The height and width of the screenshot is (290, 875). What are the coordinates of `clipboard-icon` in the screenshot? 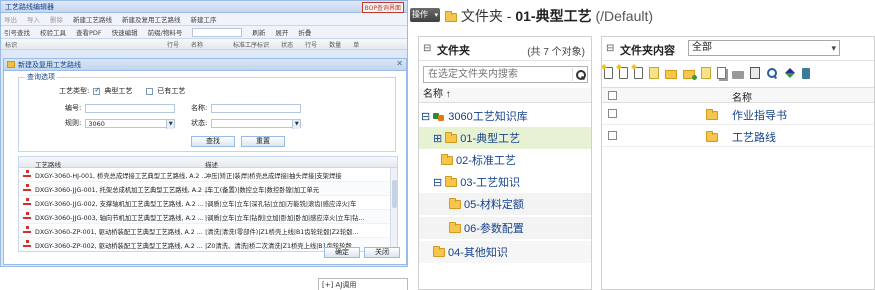 It's located at (706, 73).